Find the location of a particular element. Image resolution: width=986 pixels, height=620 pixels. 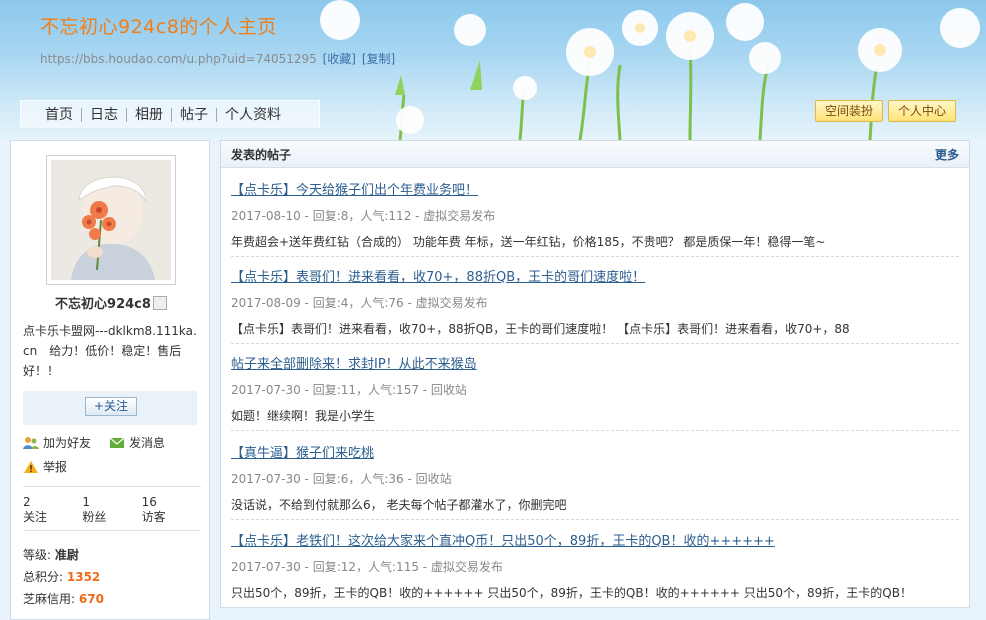

post-meta: 2017-07-30 - 回复:11，人气:157 - 回收站 is located at coordinates (349, 390).